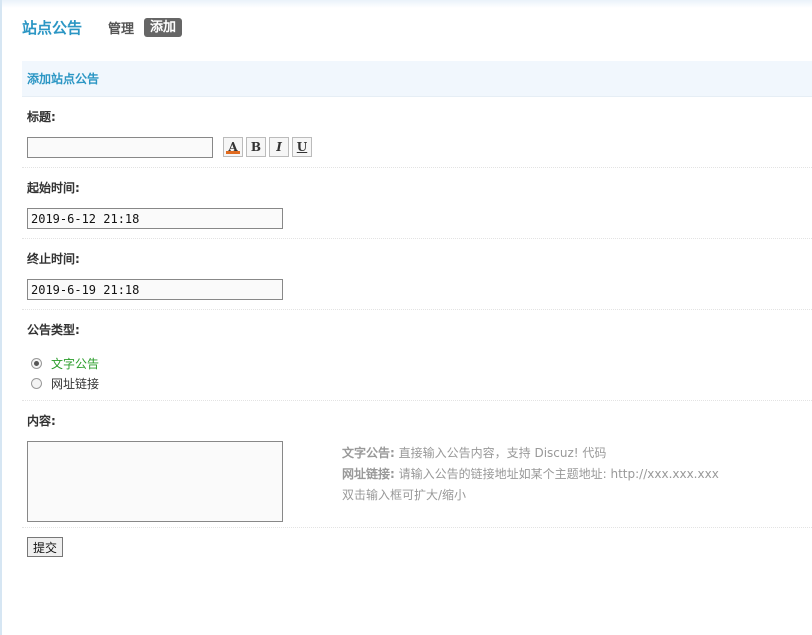  Describe the element at coordinates (404, 495) in the screenshot. I see `tip-resize-hint: 双击输入框可扩大/缩小` at that location.